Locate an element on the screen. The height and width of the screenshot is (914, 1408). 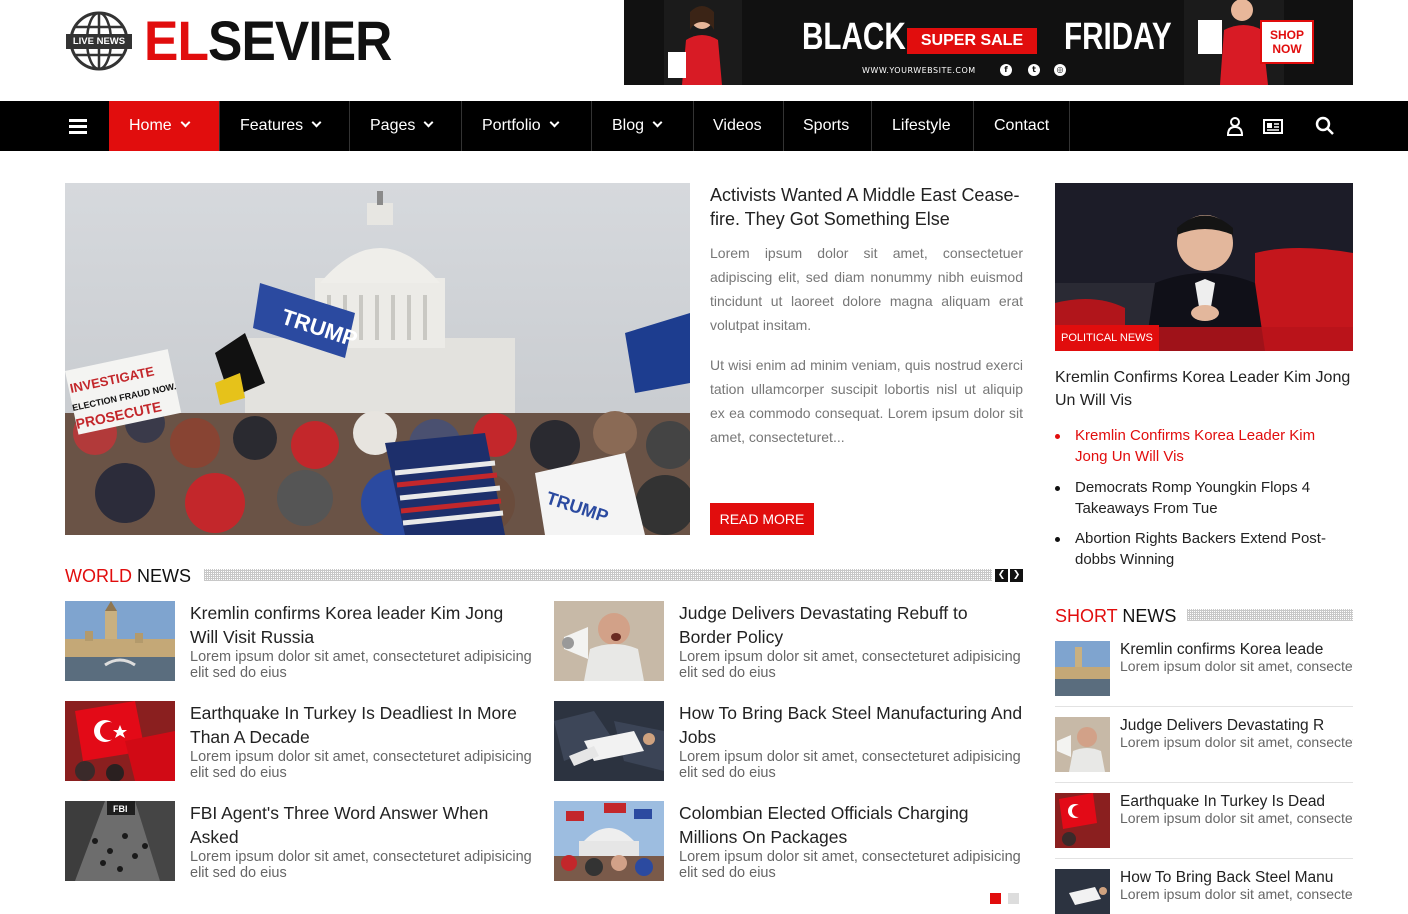
user-icon is located at coordinates (1235, 126).